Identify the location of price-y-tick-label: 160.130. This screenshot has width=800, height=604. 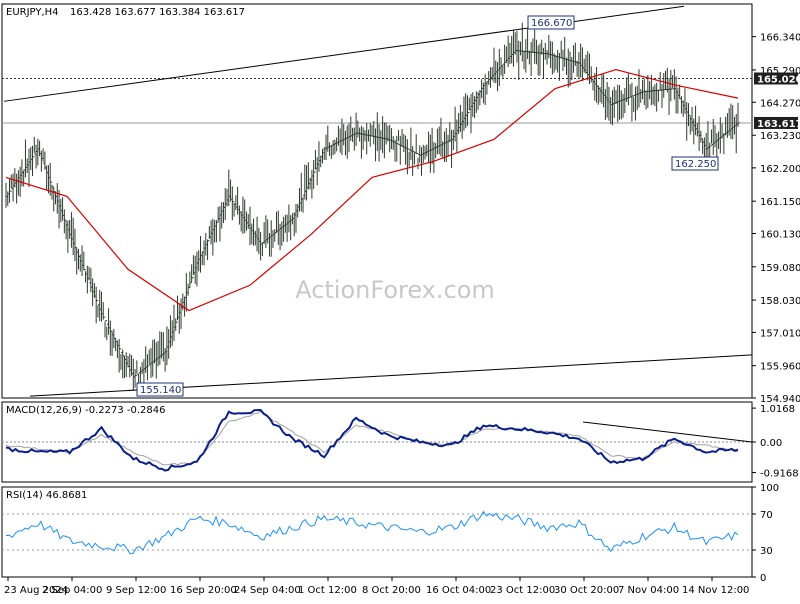
(780, 234).